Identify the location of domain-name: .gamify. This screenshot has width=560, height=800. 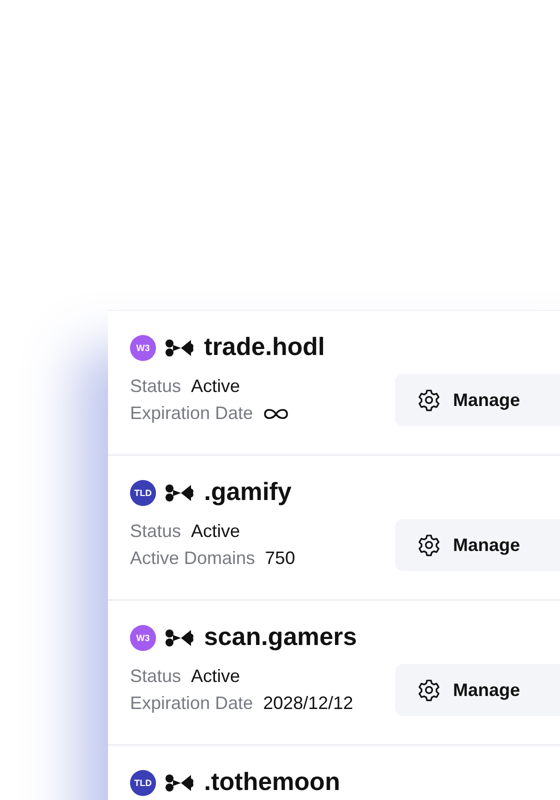
(248, 492).